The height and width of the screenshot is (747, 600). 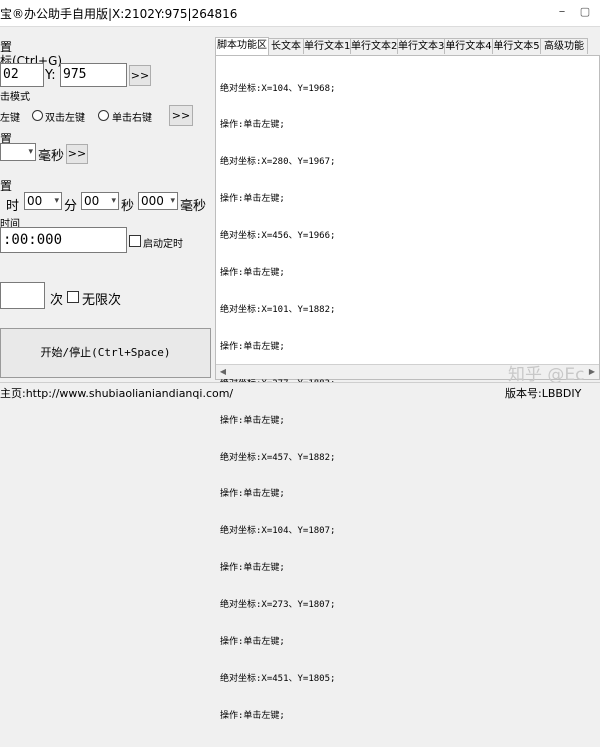 What do you see at coordinates (278, 309) in the screenshot?
I see `script-line: 绝对坐标:X=101、Y=1882;` at bounding box center [278, 309].